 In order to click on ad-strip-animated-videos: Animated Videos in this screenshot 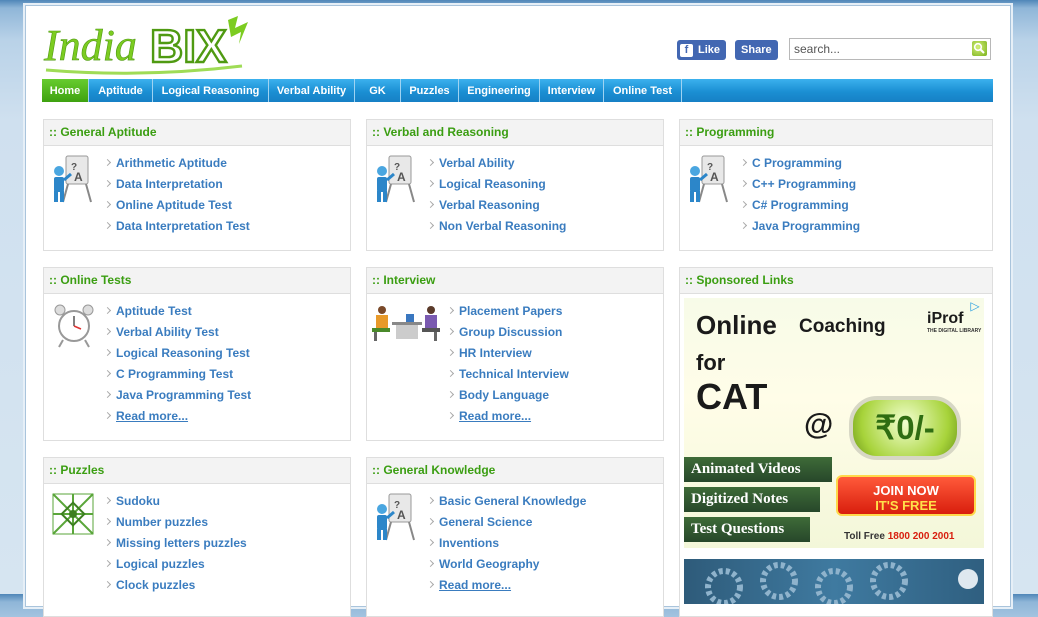, I will do `click(758, 469)`.